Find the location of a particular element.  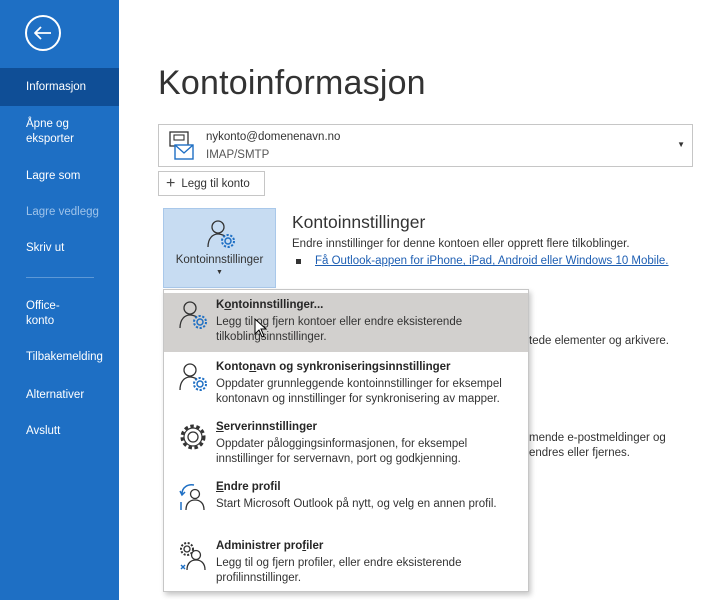

nav-tilbakemelding: Tilbakemelding is located at coordinates (59, 357).